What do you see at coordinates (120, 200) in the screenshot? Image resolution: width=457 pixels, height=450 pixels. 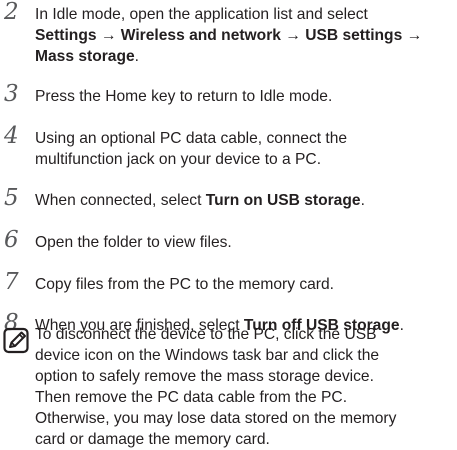 I see `step-segment: When connected, select` at bounding box center [120, 200].